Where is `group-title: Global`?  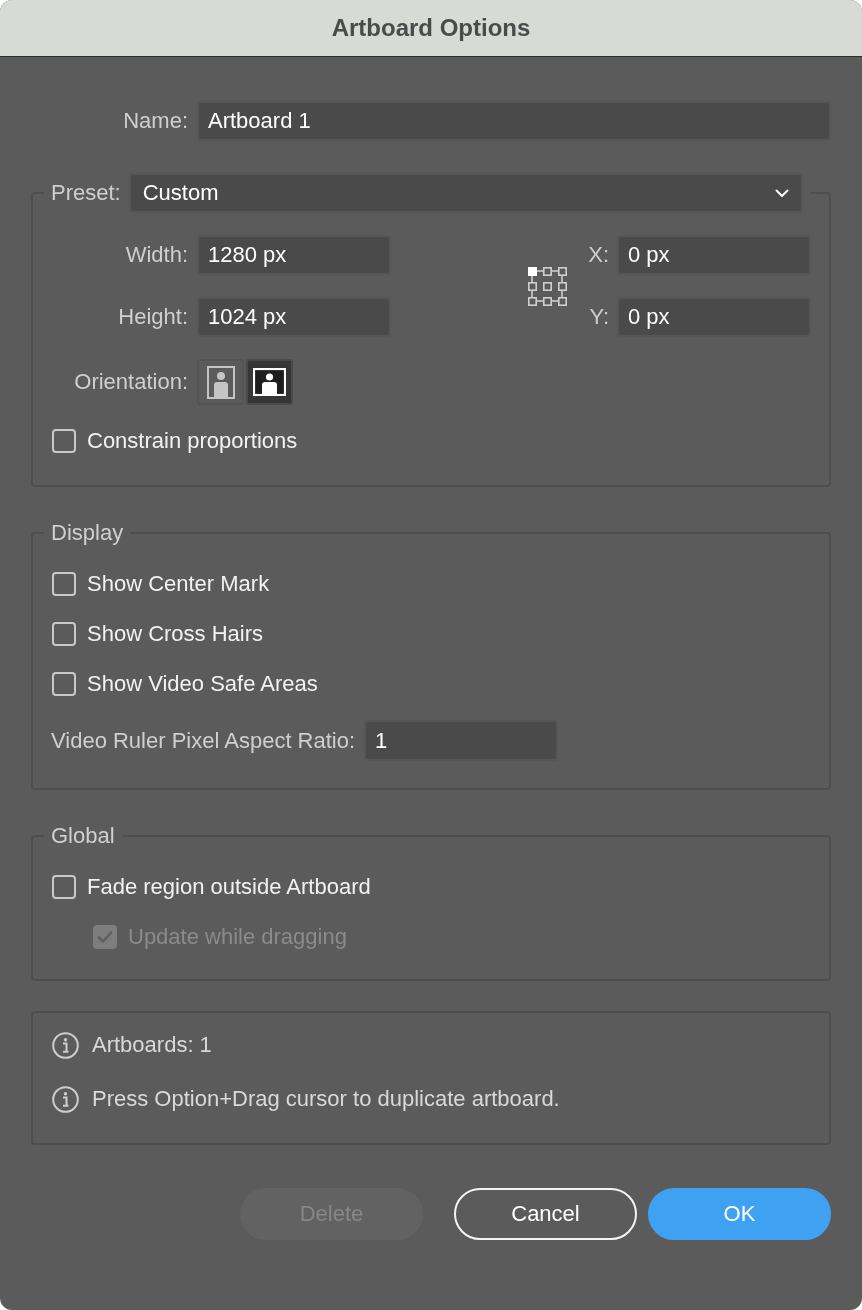
group-title: Global is located at coordinates (83, 836).